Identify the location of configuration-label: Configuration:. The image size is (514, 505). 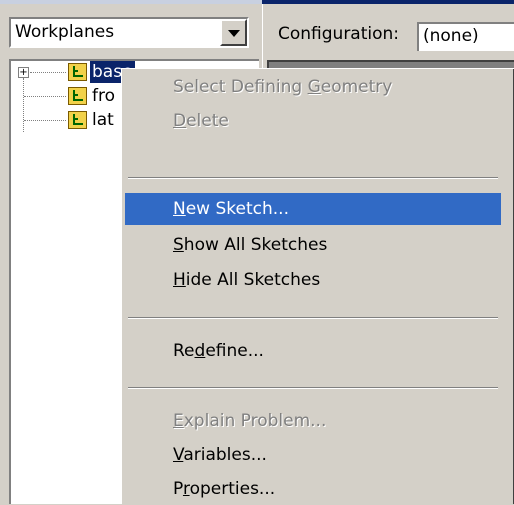
(339, 34).